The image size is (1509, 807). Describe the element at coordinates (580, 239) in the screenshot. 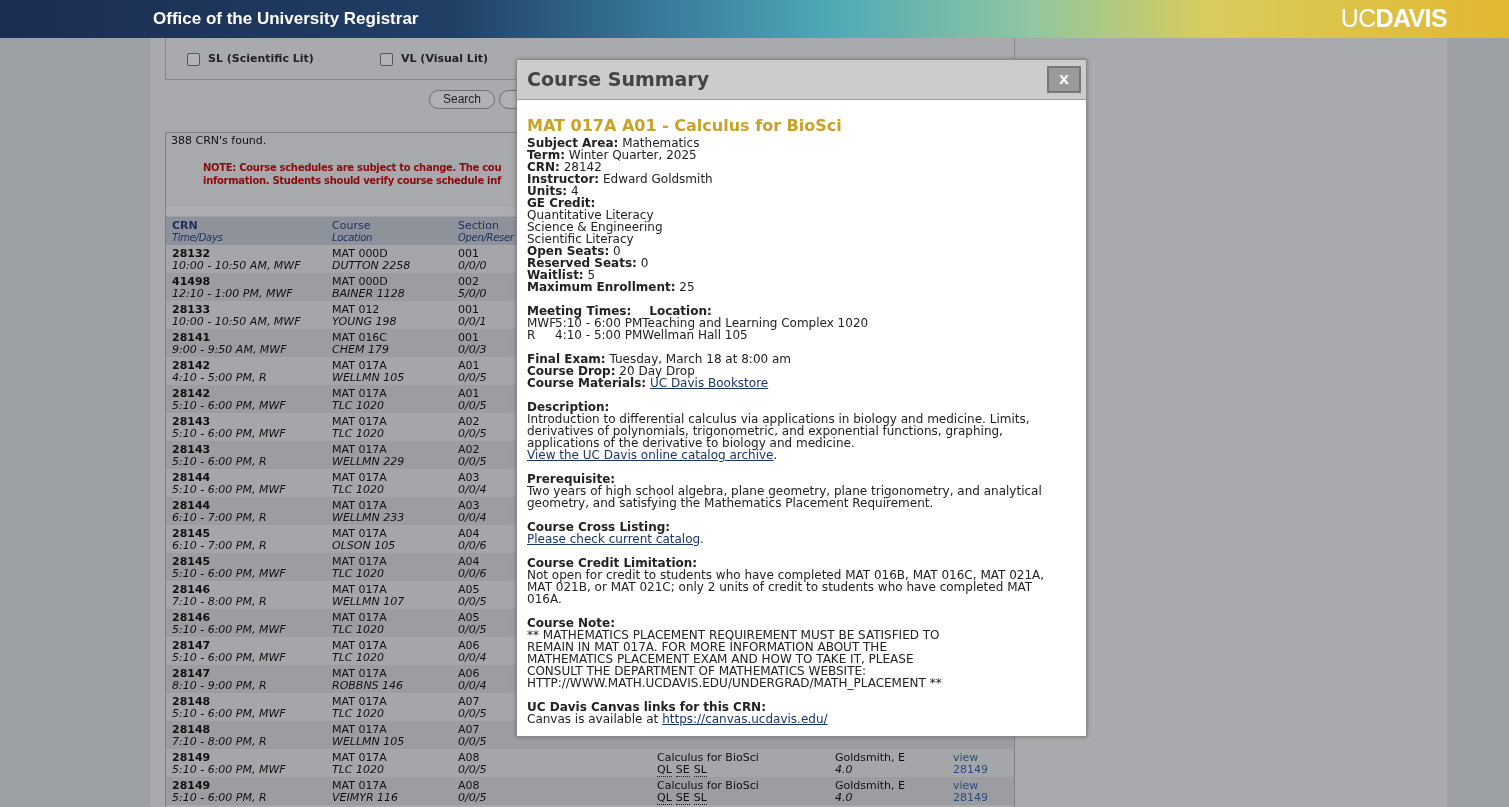

I see `section-text: Scientific Literacy` at that location.